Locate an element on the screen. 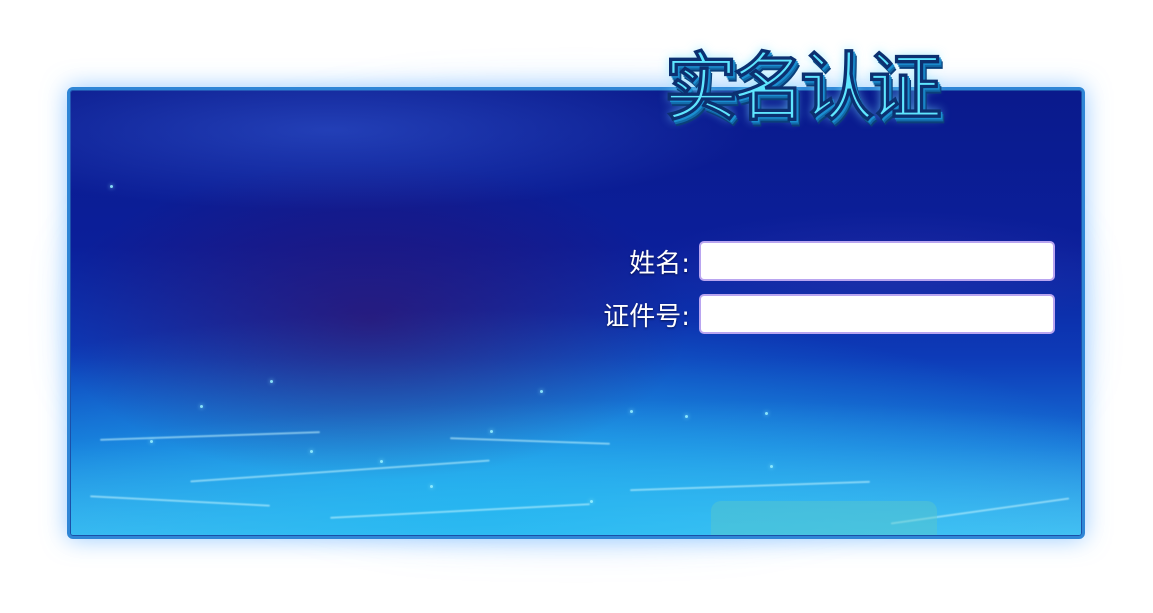  name-input is located at coordinates (877, 261).